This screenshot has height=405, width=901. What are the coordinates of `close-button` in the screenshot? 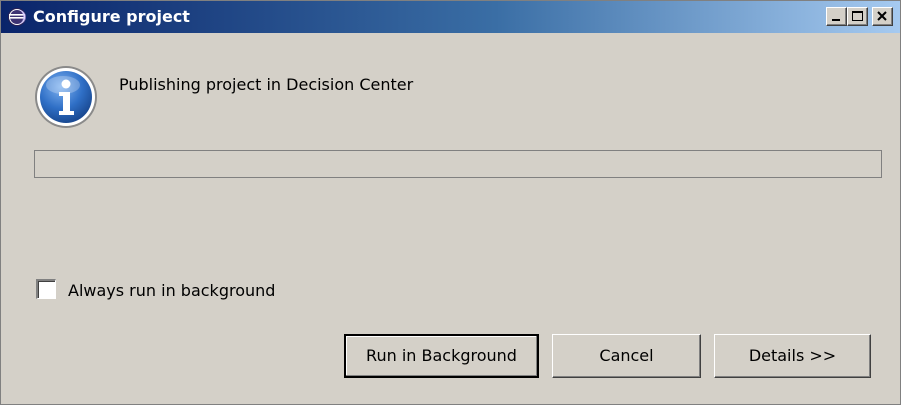 It's located at (882, 16).